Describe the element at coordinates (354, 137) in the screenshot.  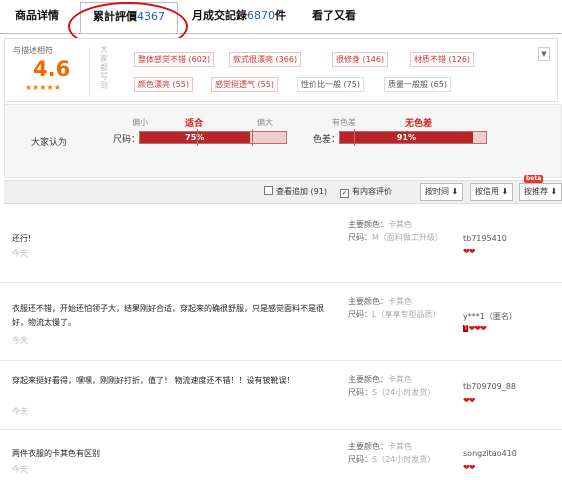
I see `color-bar-tick` at that location.